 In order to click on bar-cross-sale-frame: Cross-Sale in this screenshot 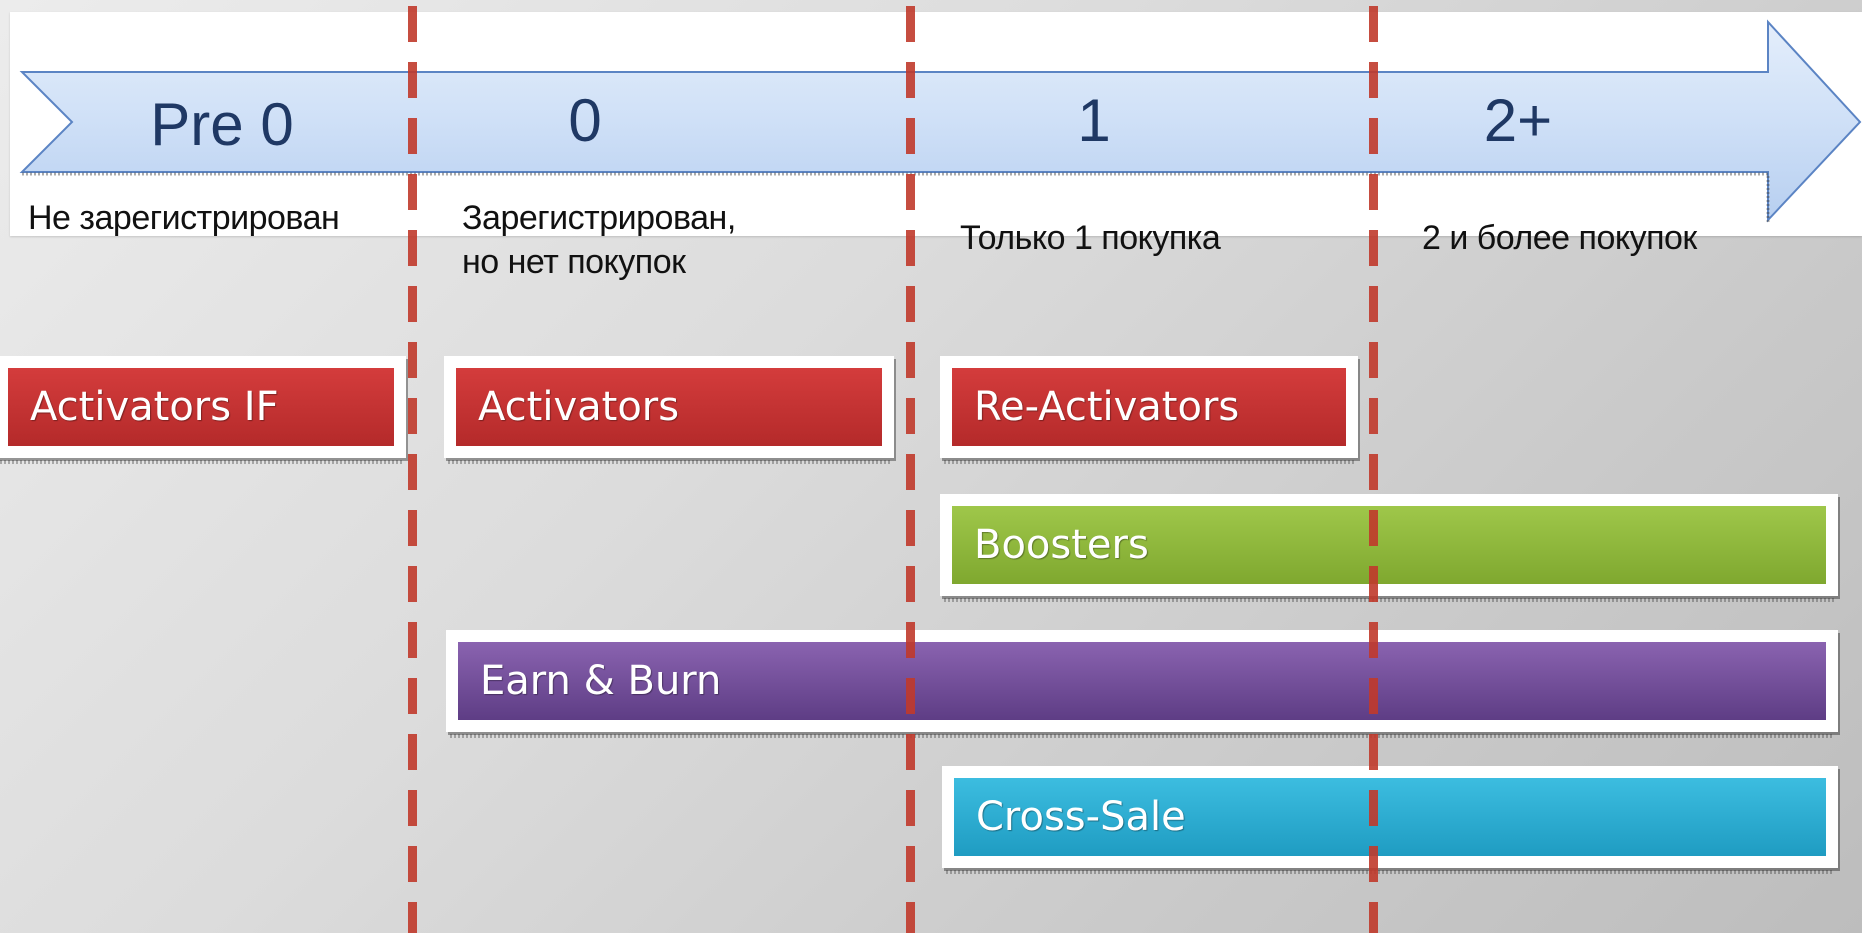, I will do `click(1390, 820)`.